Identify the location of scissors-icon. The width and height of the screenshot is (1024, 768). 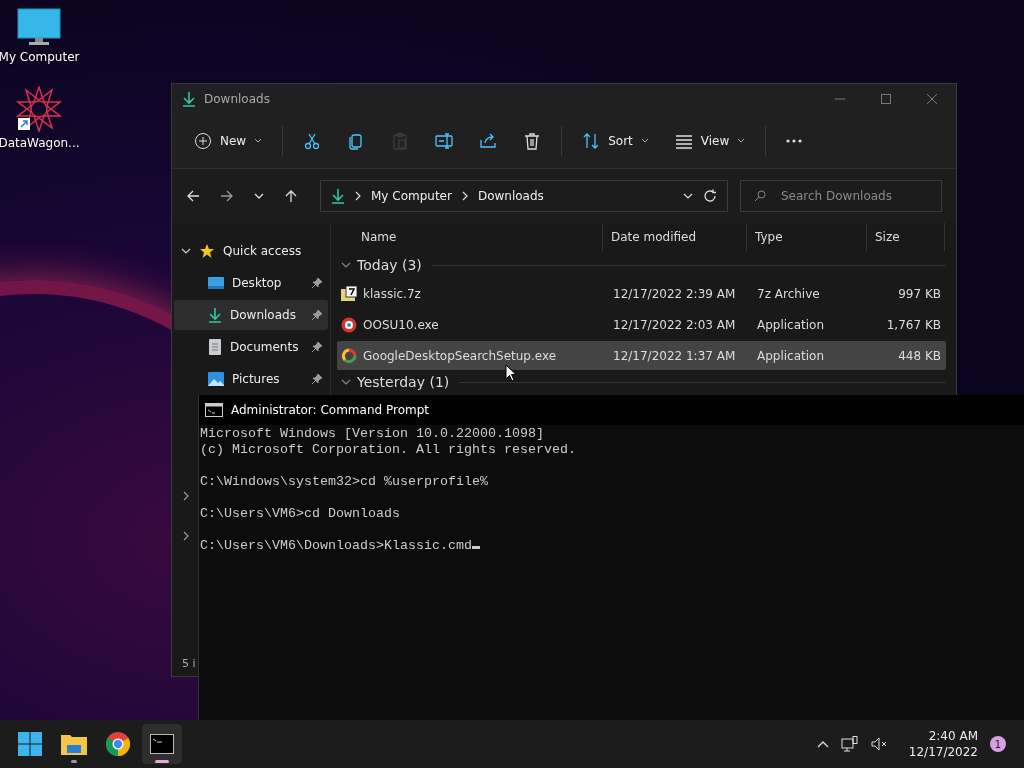
(312, 141).